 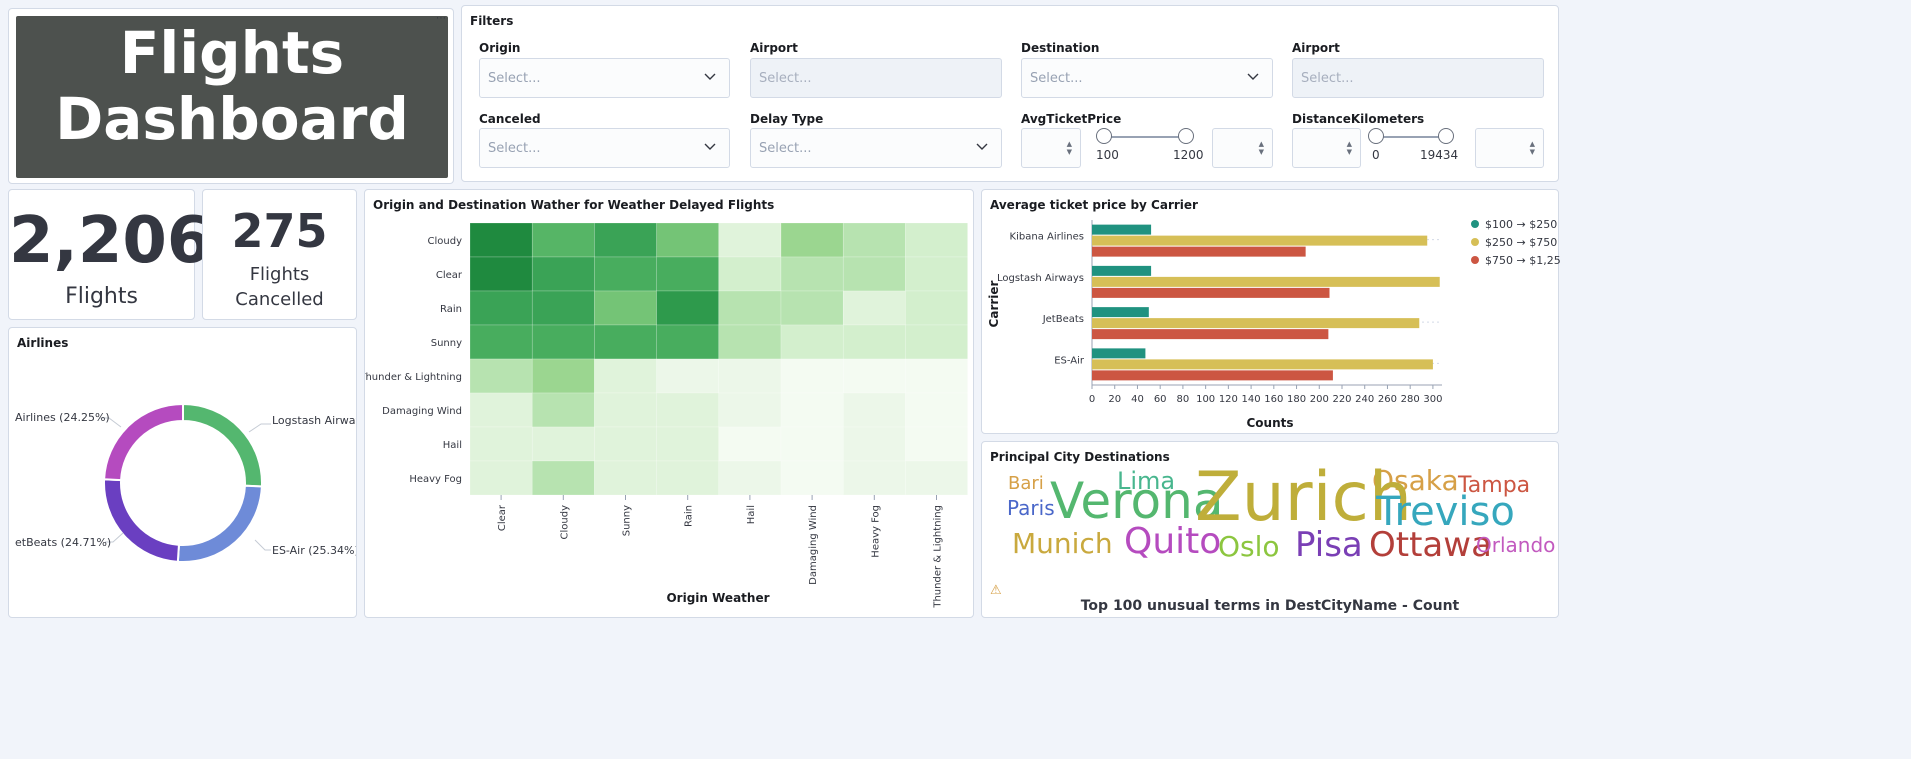 I want to click on distance-km-min-input: ▲ ▼, so click(x=1326, y=148).